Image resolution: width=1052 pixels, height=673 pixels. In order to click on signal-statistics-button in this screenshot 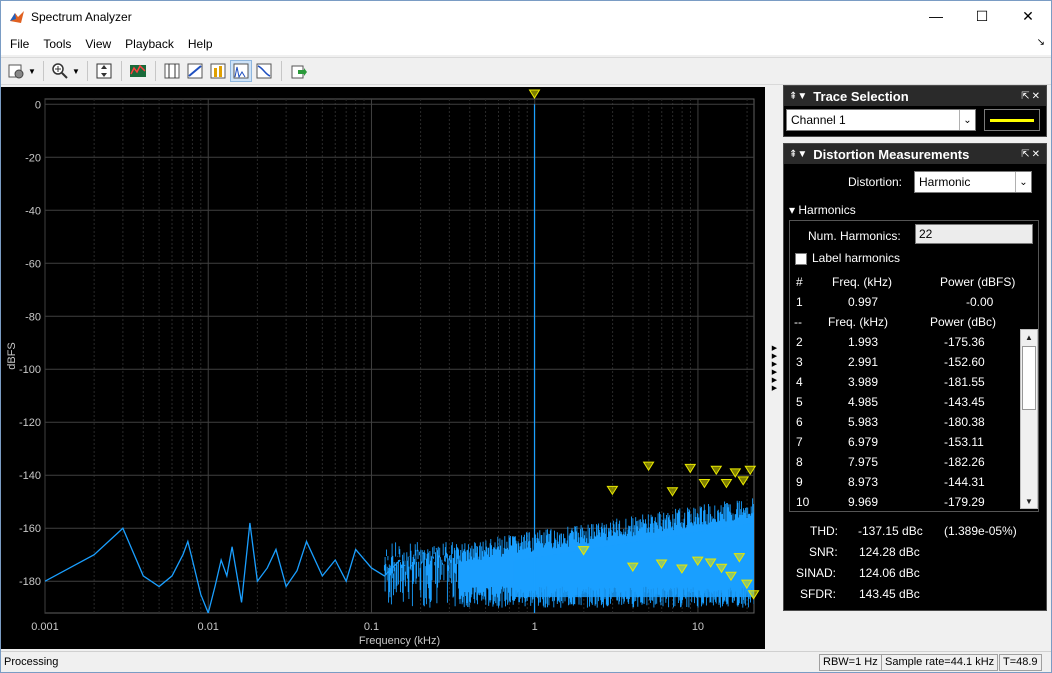, I will do `click(195, 71)`.